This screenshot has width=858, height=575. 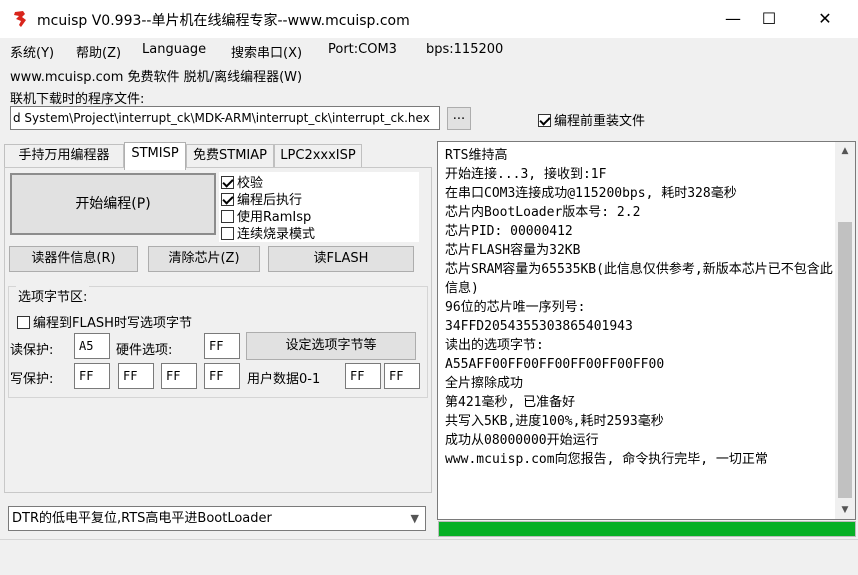 What do you see at coordinates (522, 440) in the screenshot?
I see `log-line: 成功从08000000开始运行` at bounding box center [522, 440].